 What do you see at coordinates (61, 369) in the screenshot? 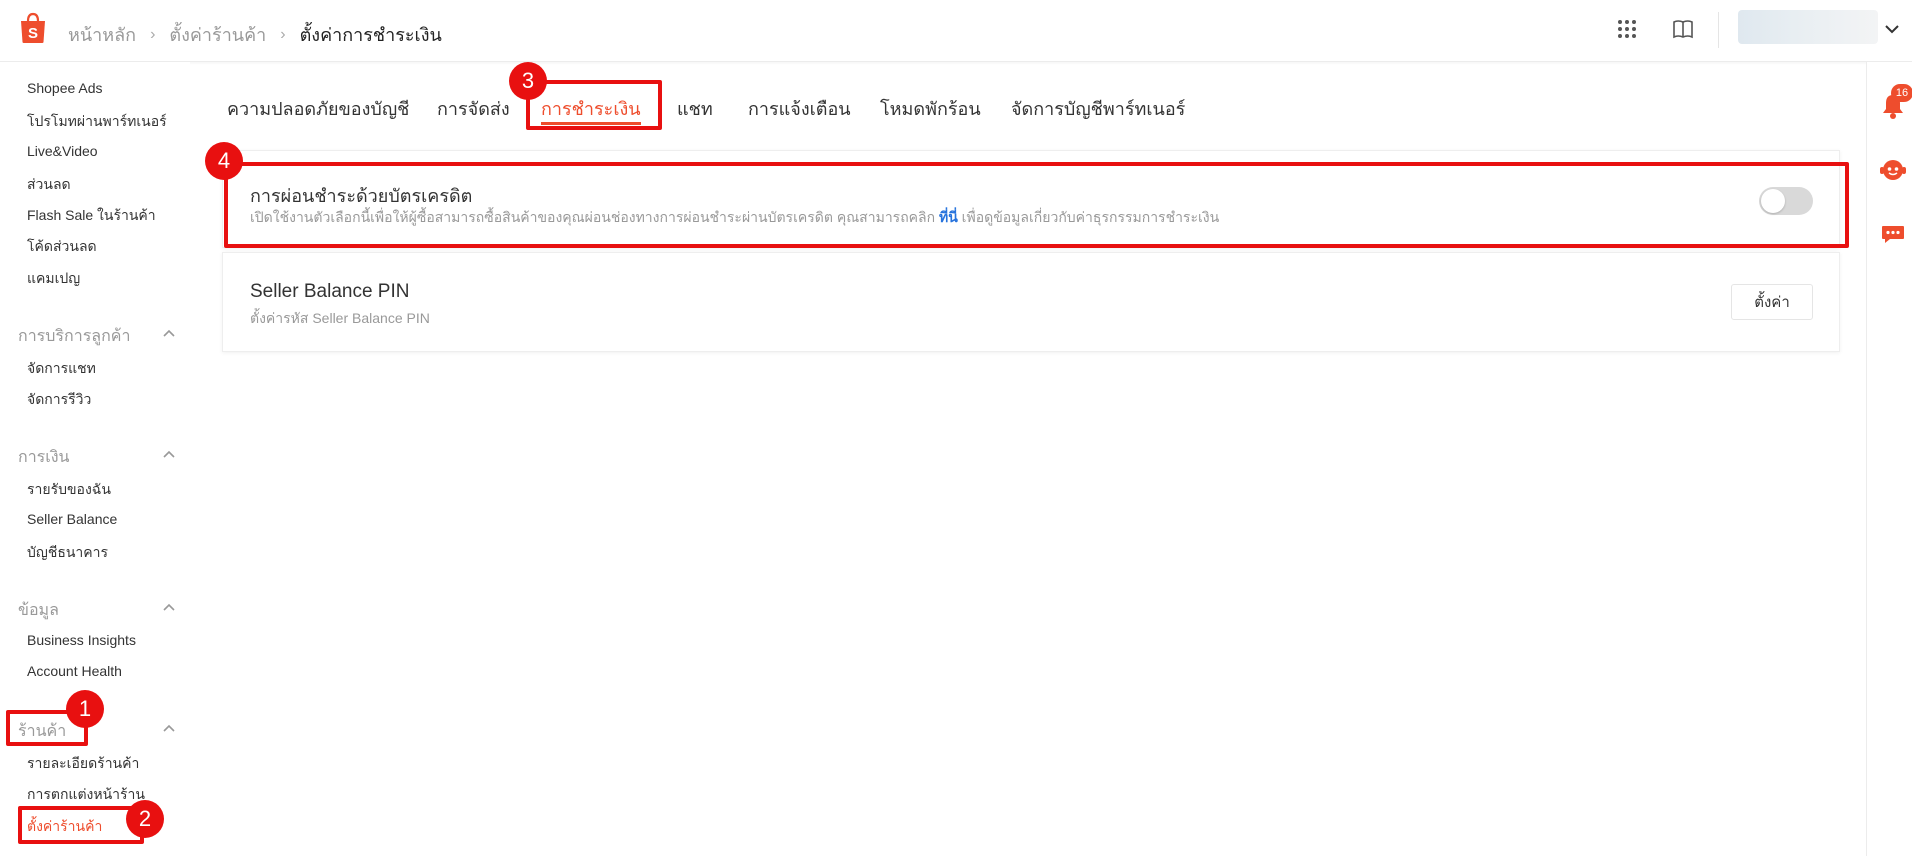
I see `sidebar-item-chat: จัดการแชท` at bounding box center [61, 369].